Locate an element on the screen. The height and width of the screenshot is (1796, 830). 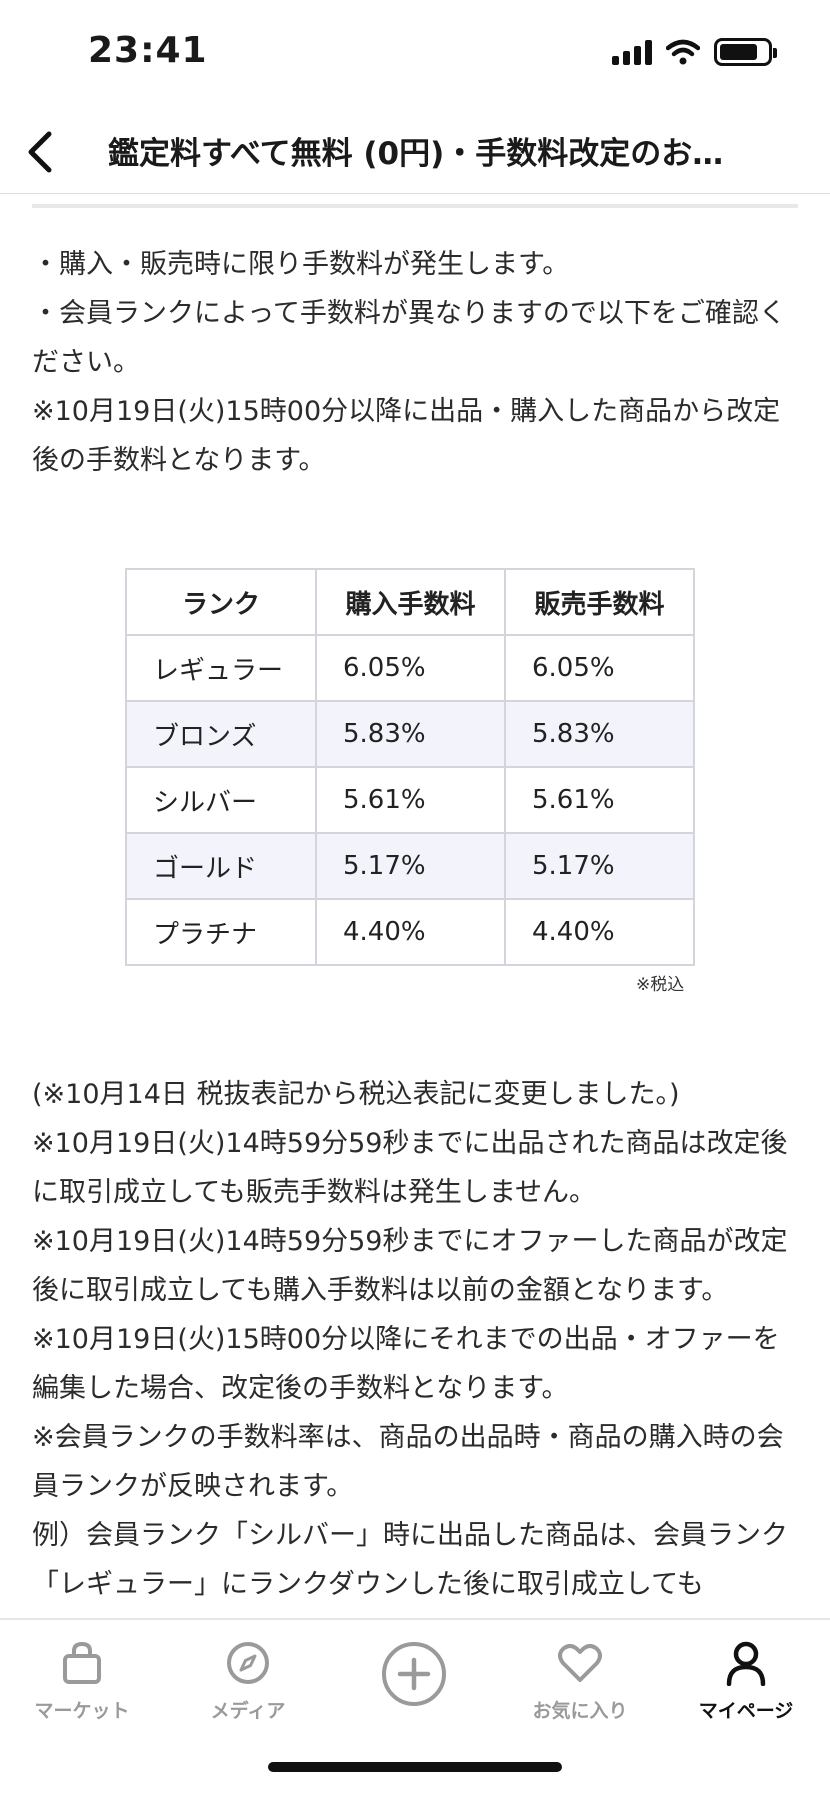
table-row: プラチナ 4.40% 4.40% is located at coordinates (410, 932).